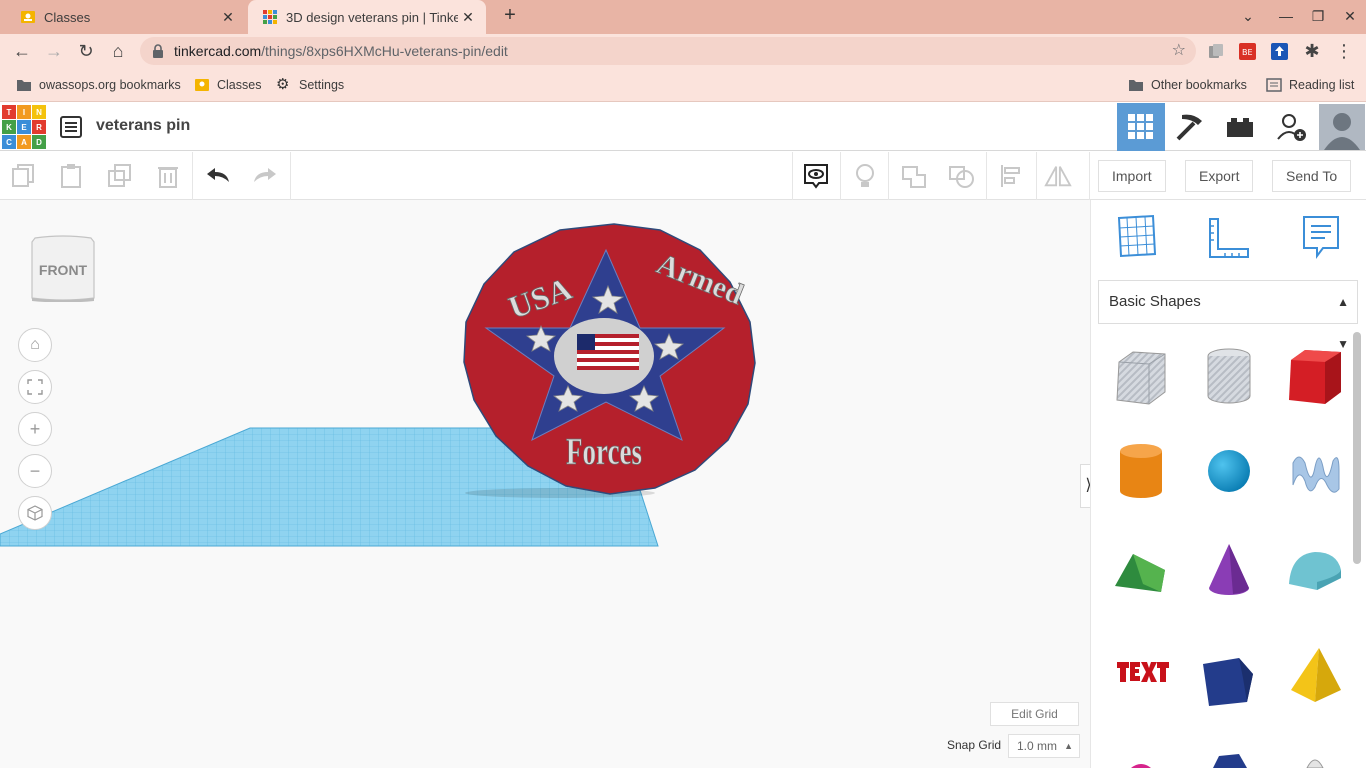 The width and height of the screenshot is (1366, 768). I want to click on notes-visibility-button, so click(816, 176).